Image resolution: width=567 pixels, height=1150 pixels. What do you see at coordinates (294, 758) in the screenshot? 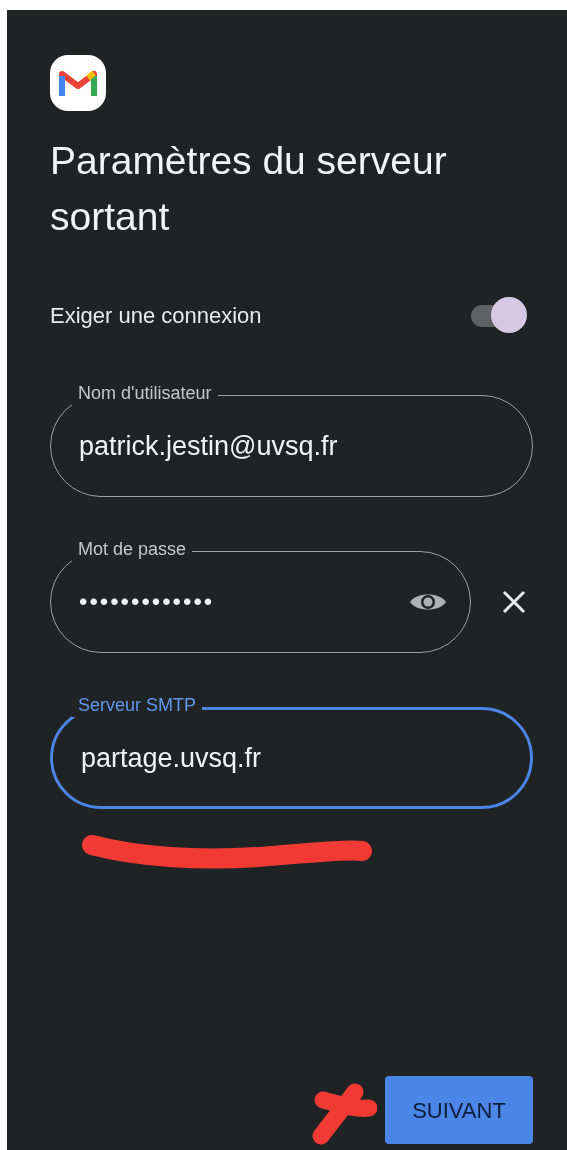
I see `text-input: partage.uvsq.fr` at bounding box center [294, 758].